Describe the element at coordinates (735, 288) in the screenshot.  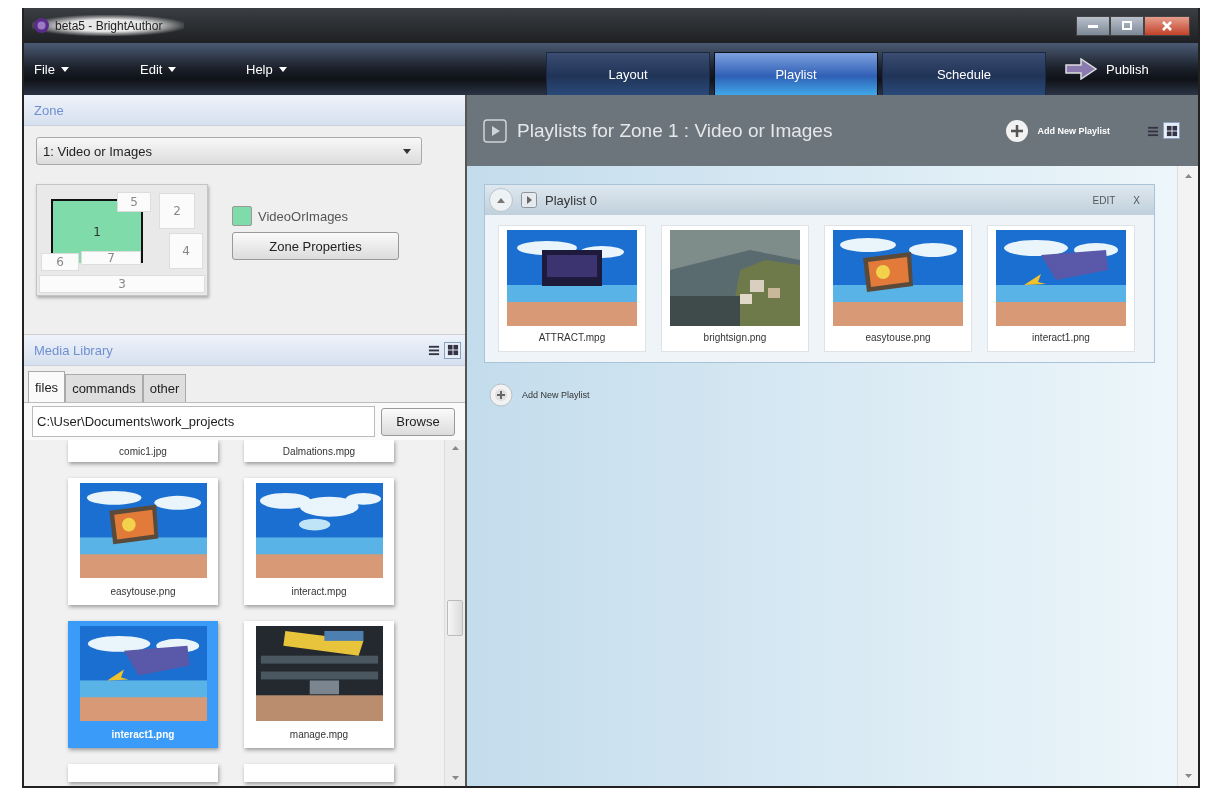
I see `playlist-item: brightsign.png` at that location.